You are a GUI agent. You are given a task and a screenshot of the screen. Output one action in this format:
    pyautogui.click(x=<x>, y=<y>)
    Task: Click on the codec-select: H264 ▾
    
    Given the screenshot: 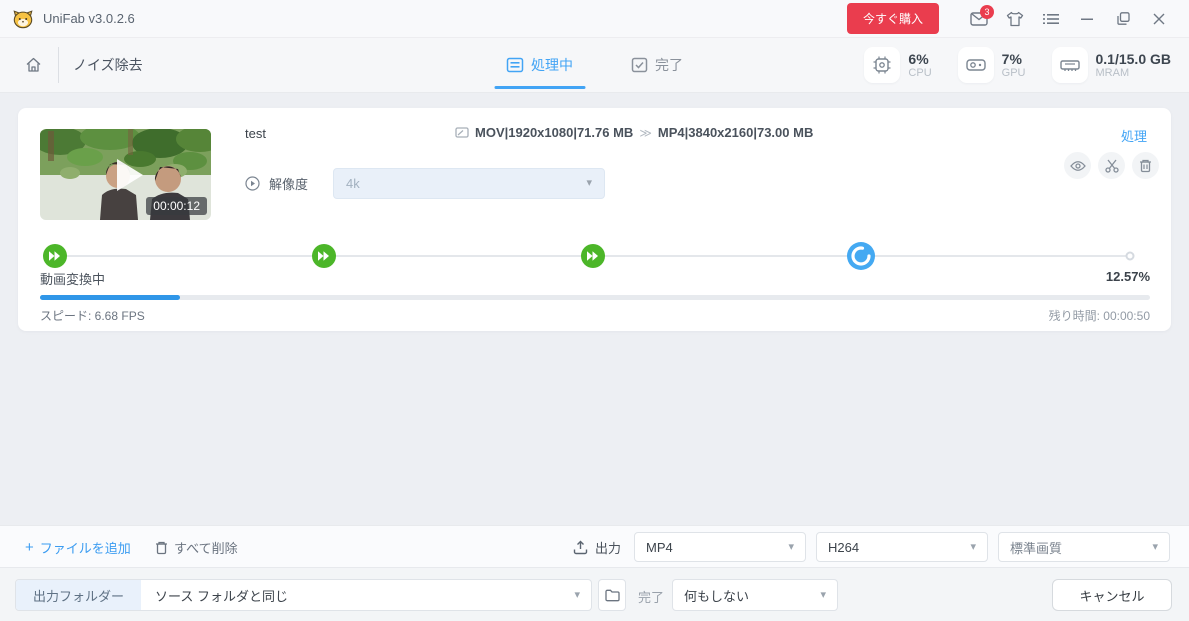 What is the action you would take?
    pyautogui.click(x=902, y=547)
    